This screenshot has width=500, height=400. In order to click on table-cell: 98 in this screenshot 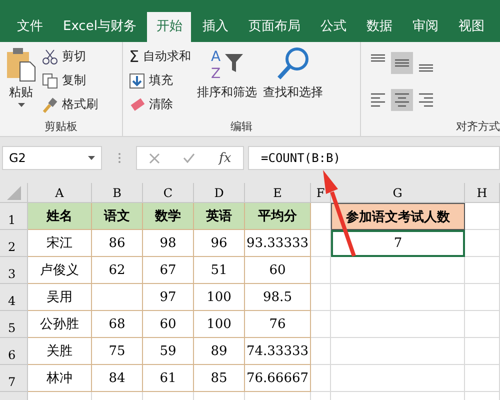, I will do `click(168, 243)`.